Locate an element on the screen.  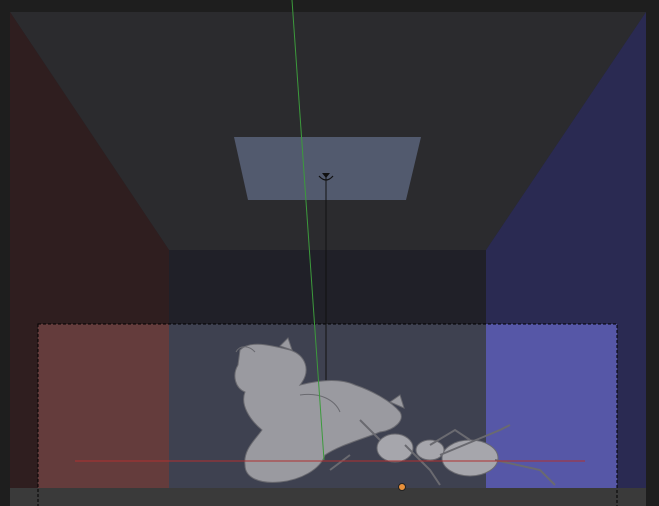
area-light-panel is located at coordinates (327, 168).